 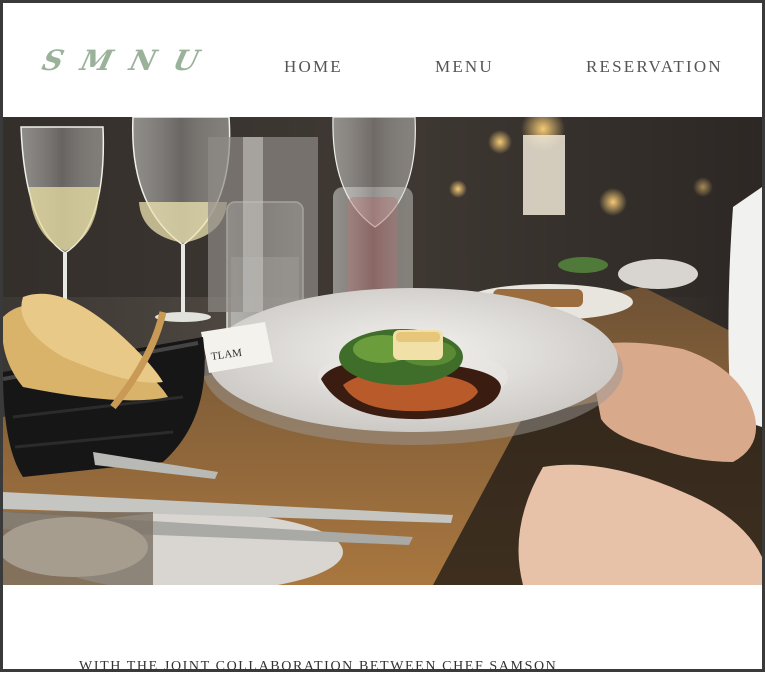 I want to click on nav-reservation-link: RESERVATION, so click(x=654, y=67).